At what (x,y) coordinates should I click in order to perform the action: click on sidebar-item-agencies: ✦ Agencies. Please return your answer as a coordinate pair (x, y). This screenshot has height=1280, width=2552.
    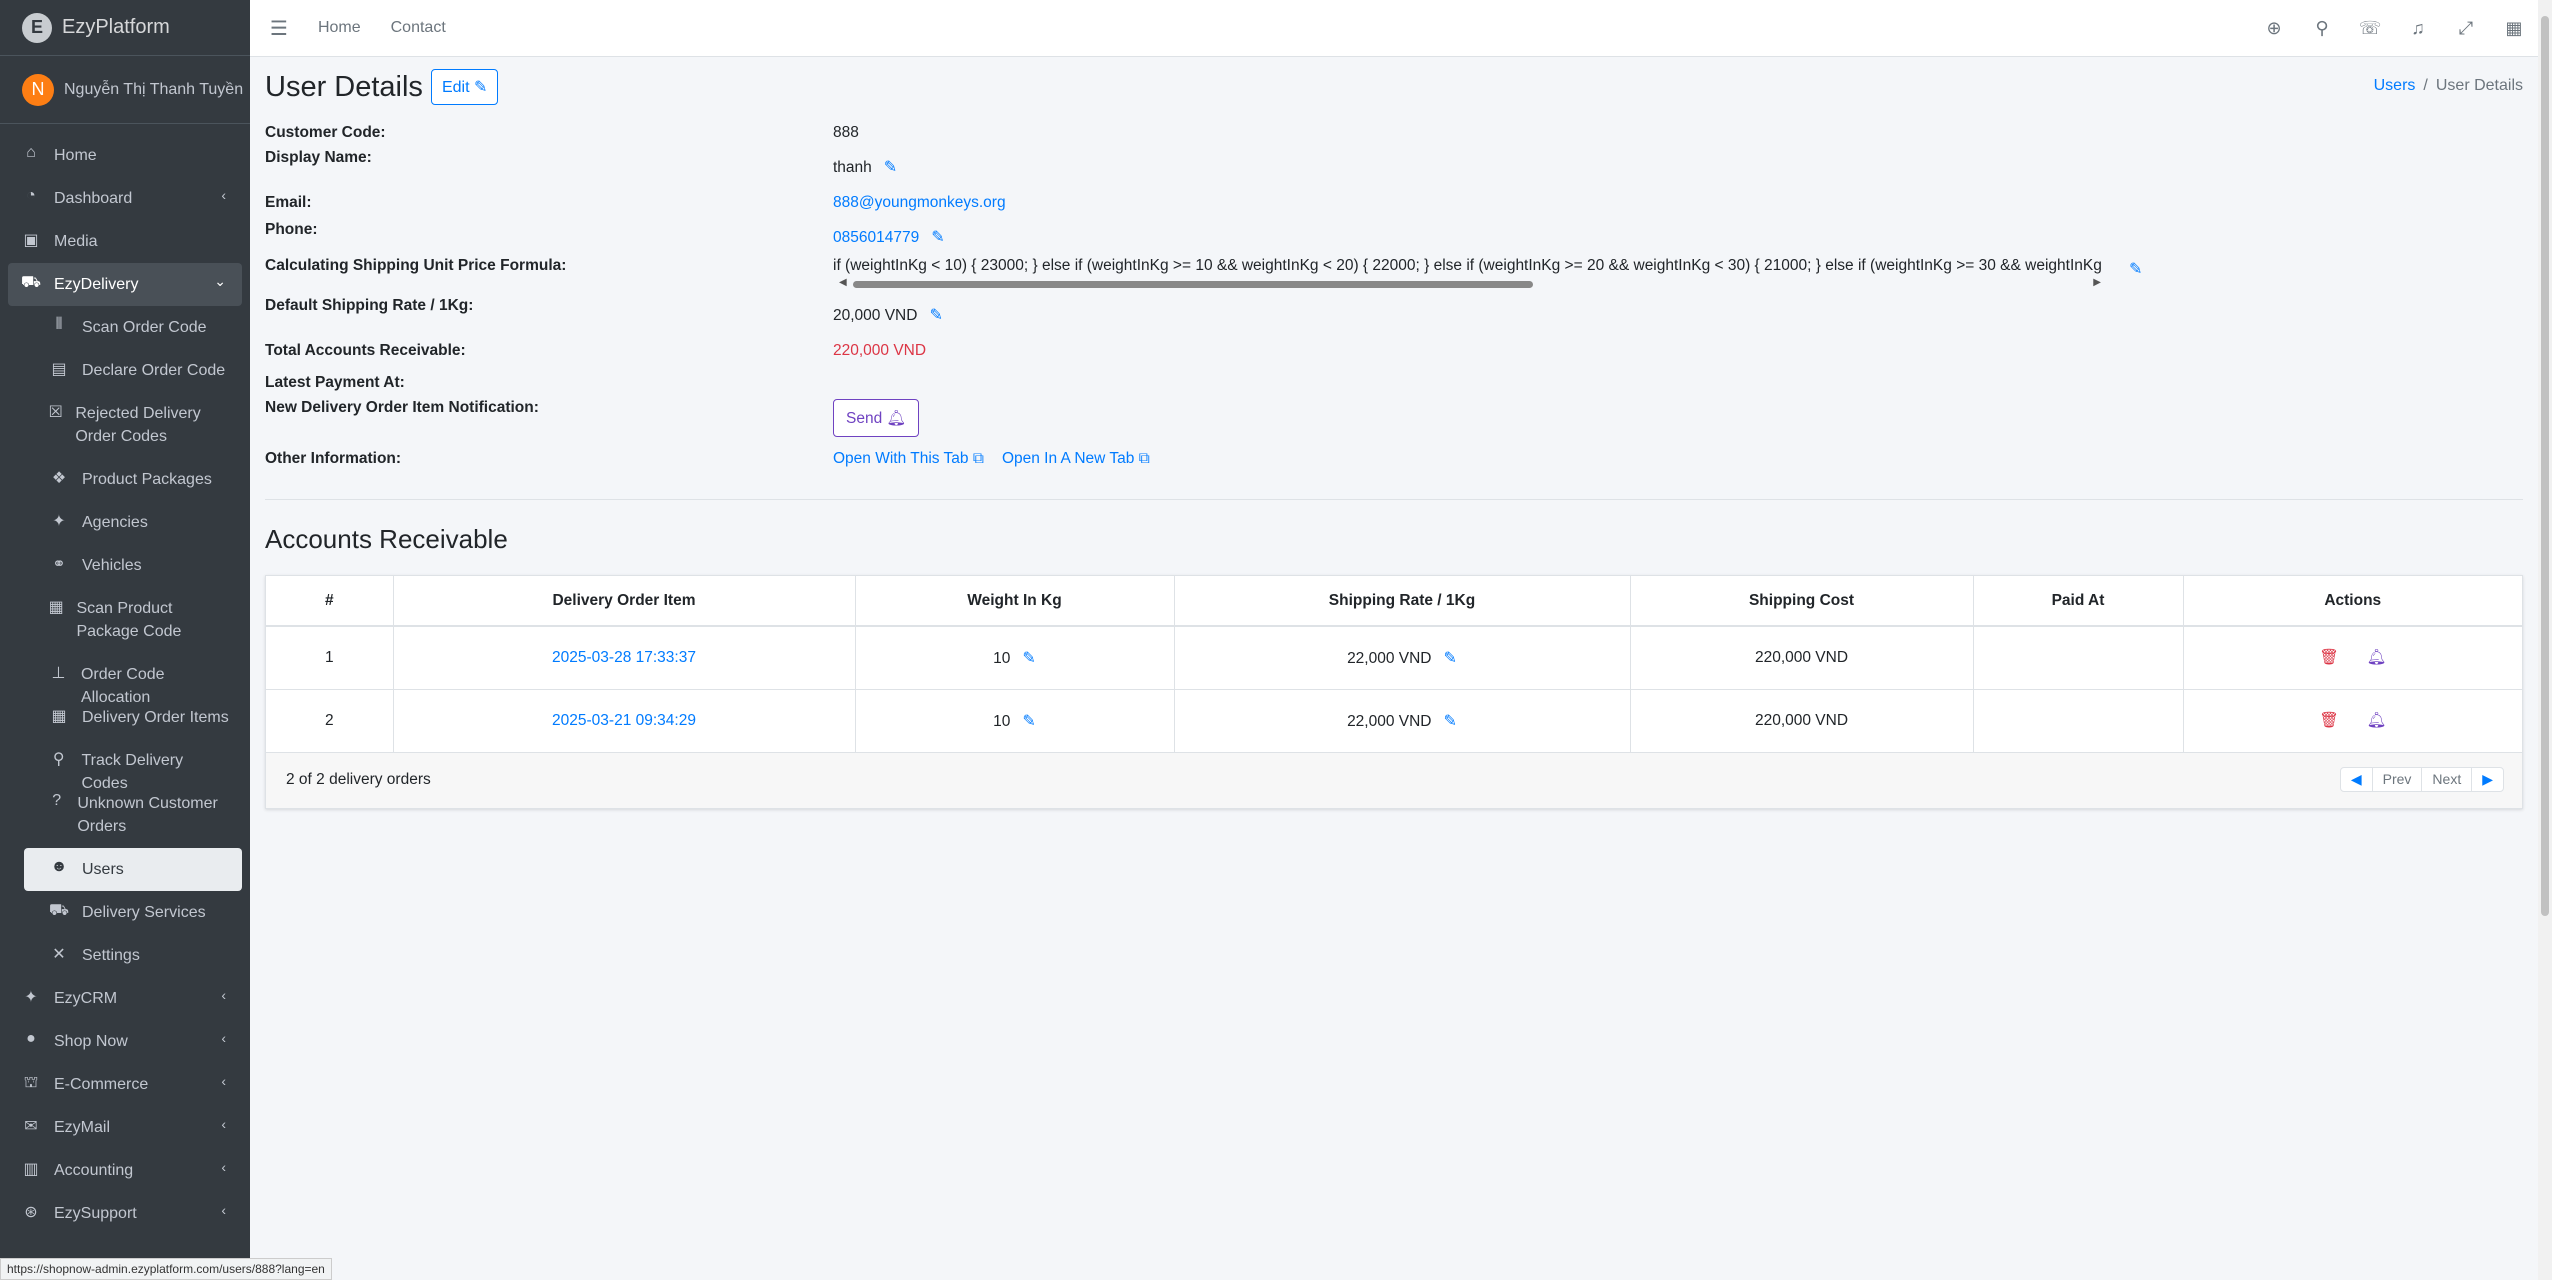
    Looking at the image, I should click on (133, 522).